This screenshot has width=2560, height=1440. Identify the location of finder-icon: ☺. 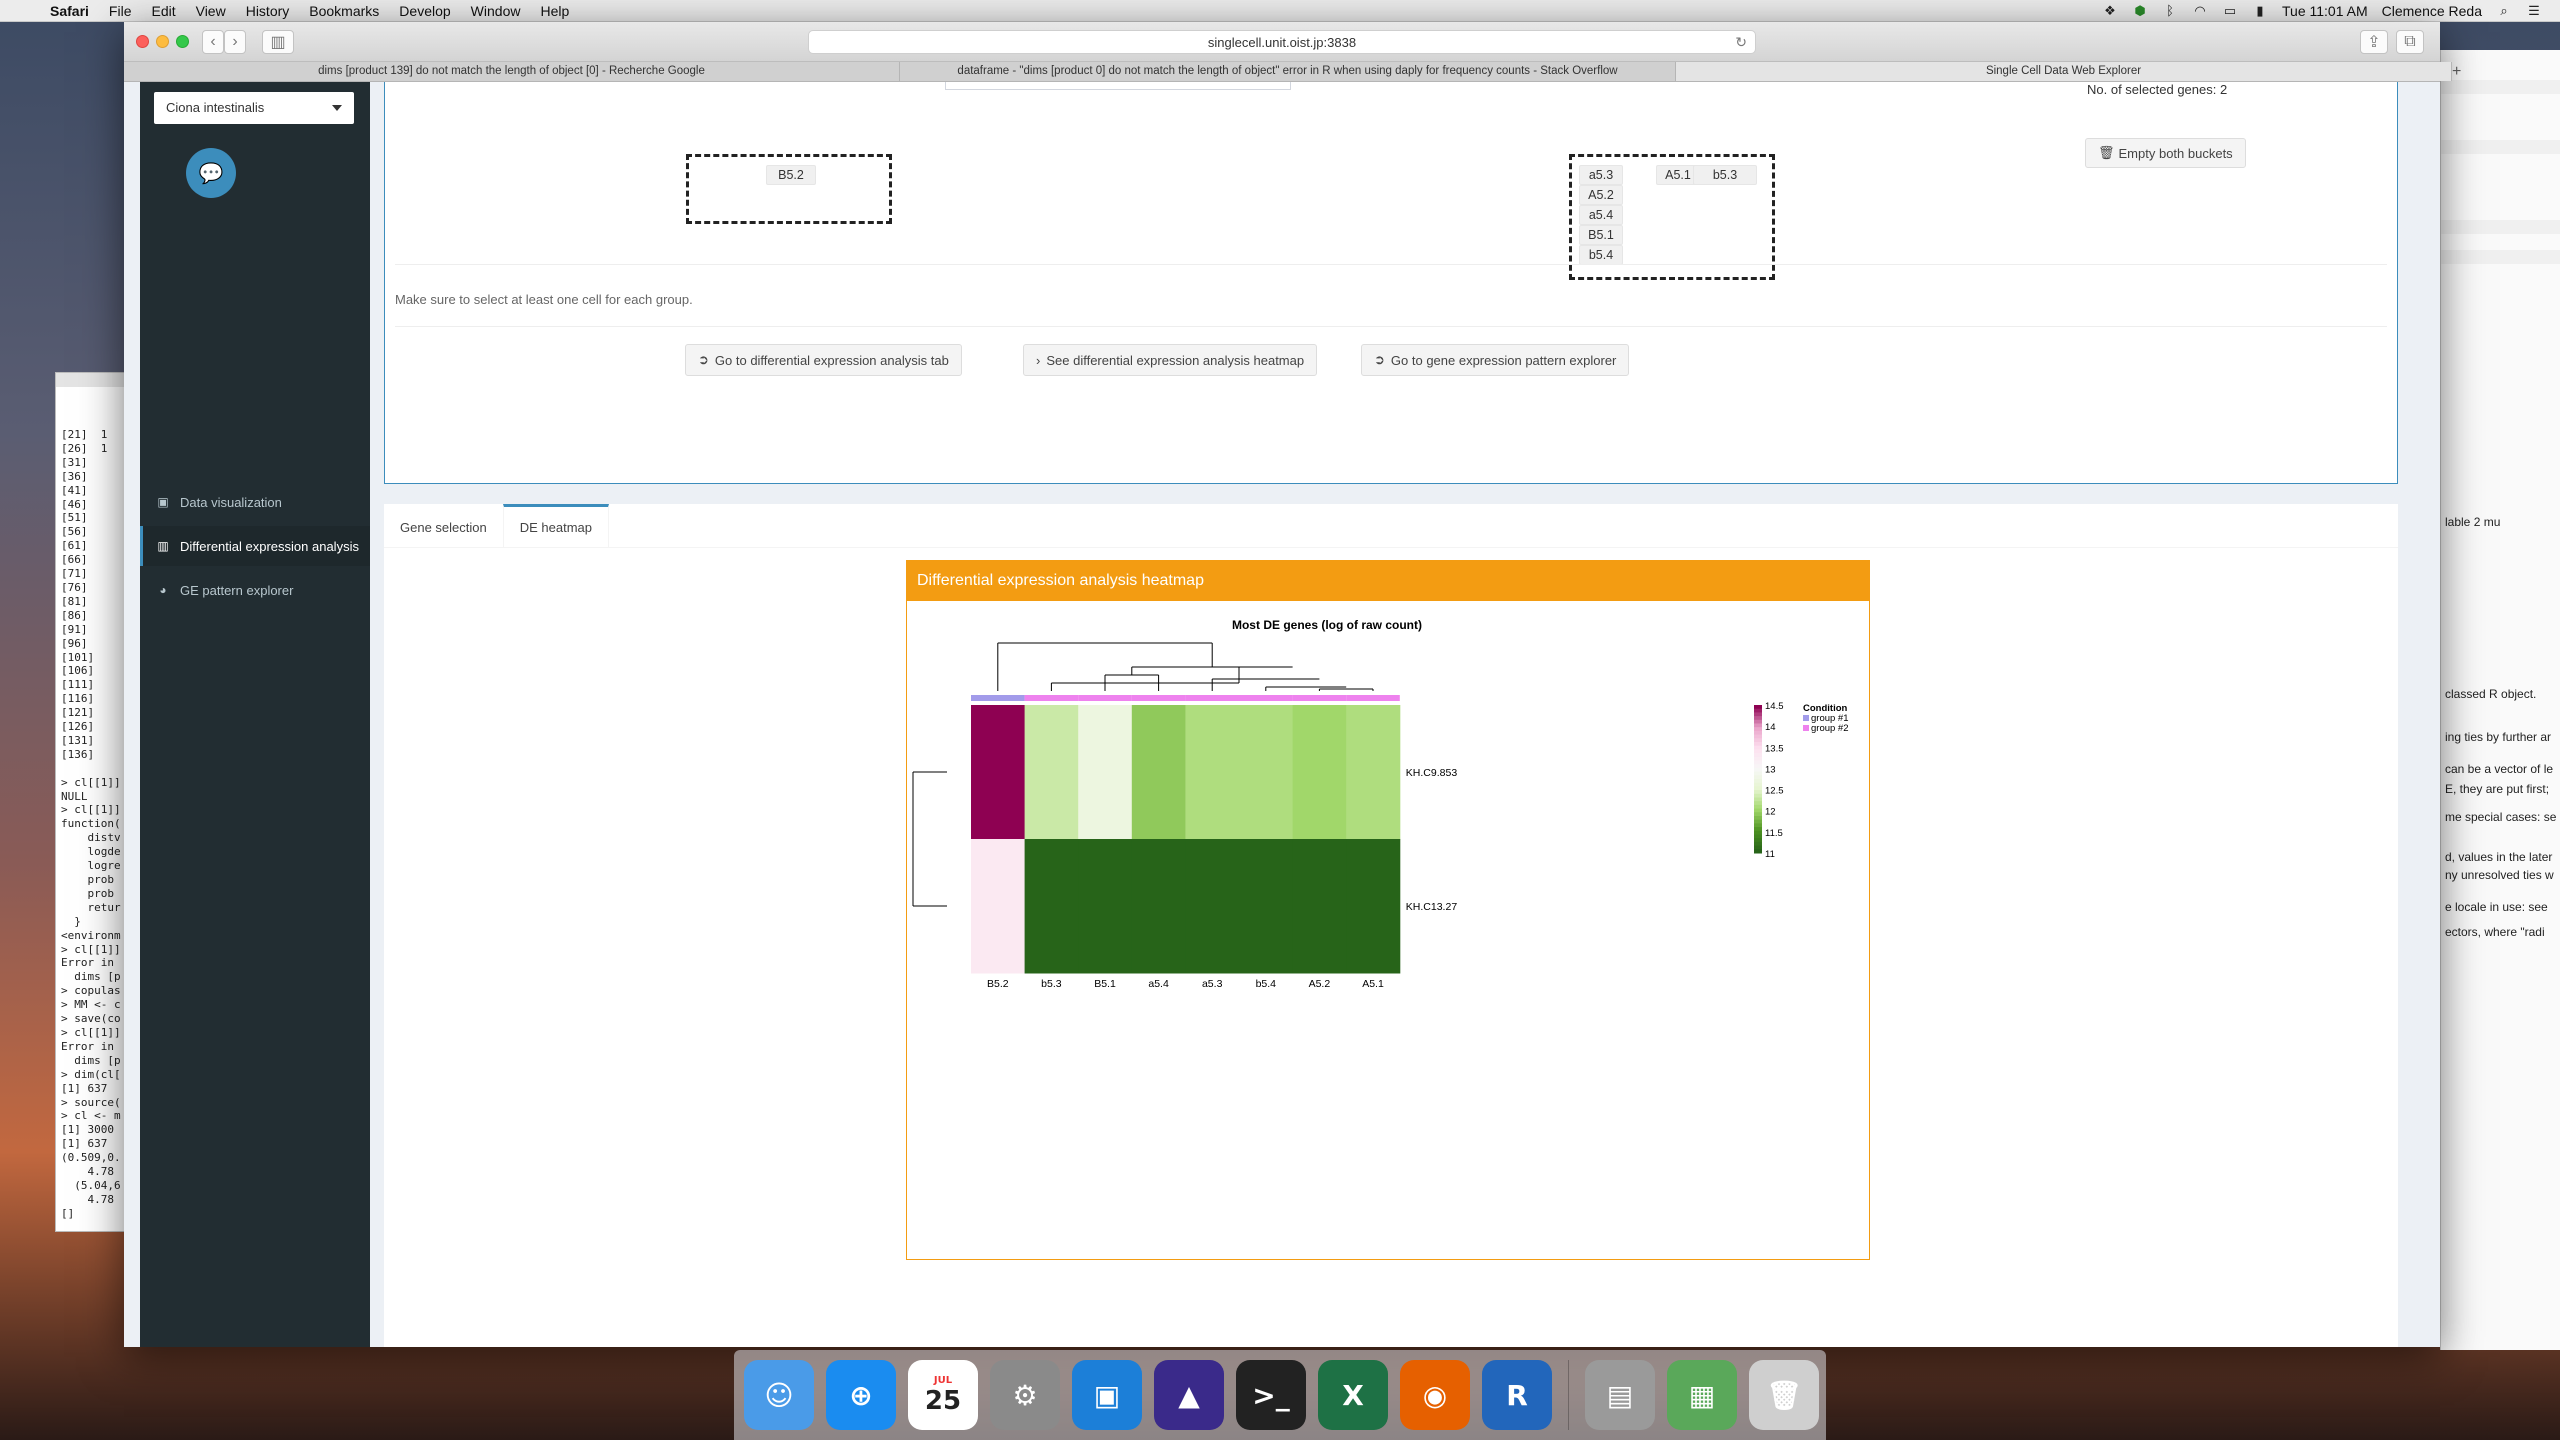
(779, 1395).